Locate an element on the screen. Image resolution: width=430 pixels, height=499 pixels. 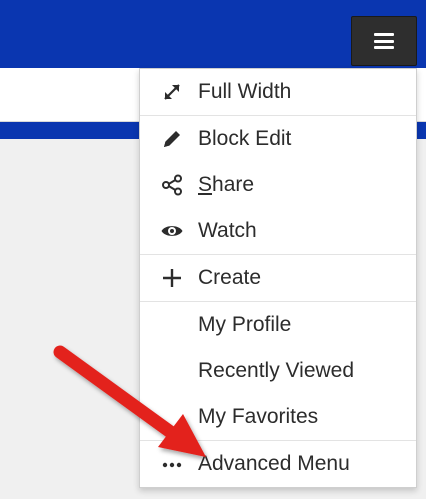
menu-item-block-edit: Block Edit is located at coordinates (278, 139).